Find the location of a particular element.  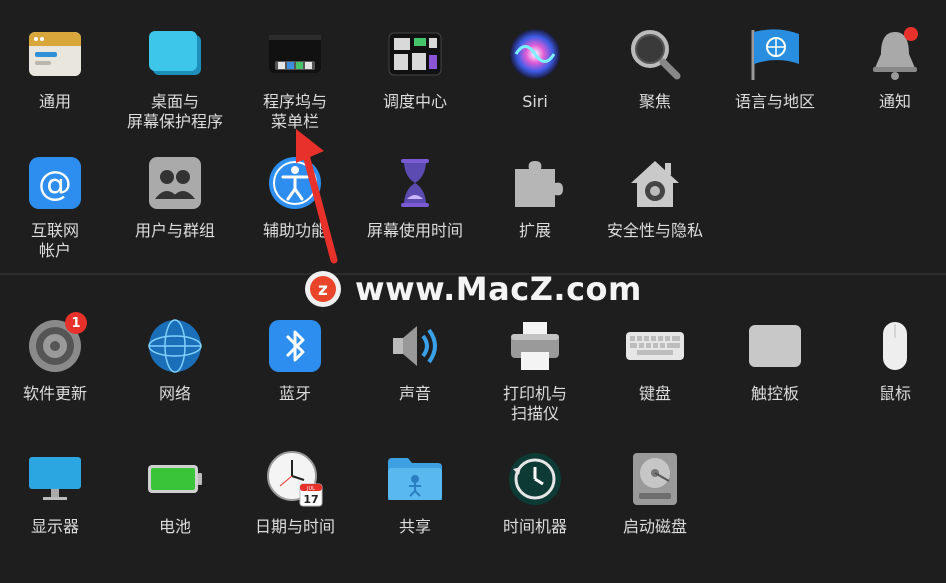

macz-logo-icon: z is located at coordinates (323, 289).